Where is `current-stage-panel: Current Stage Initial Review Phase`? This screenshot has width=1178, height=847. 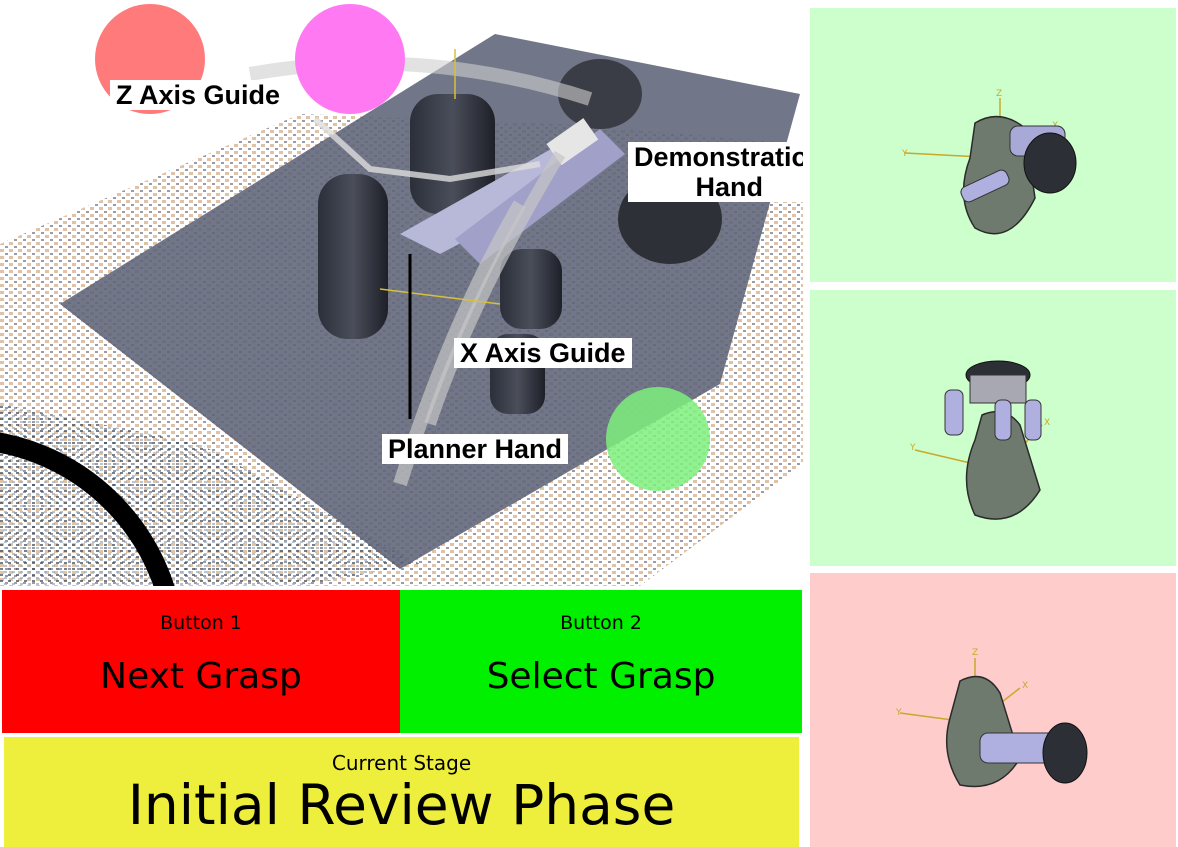 current-stage-panel: Current Stage Initial Review Phase is located at coordinates (401, 792).